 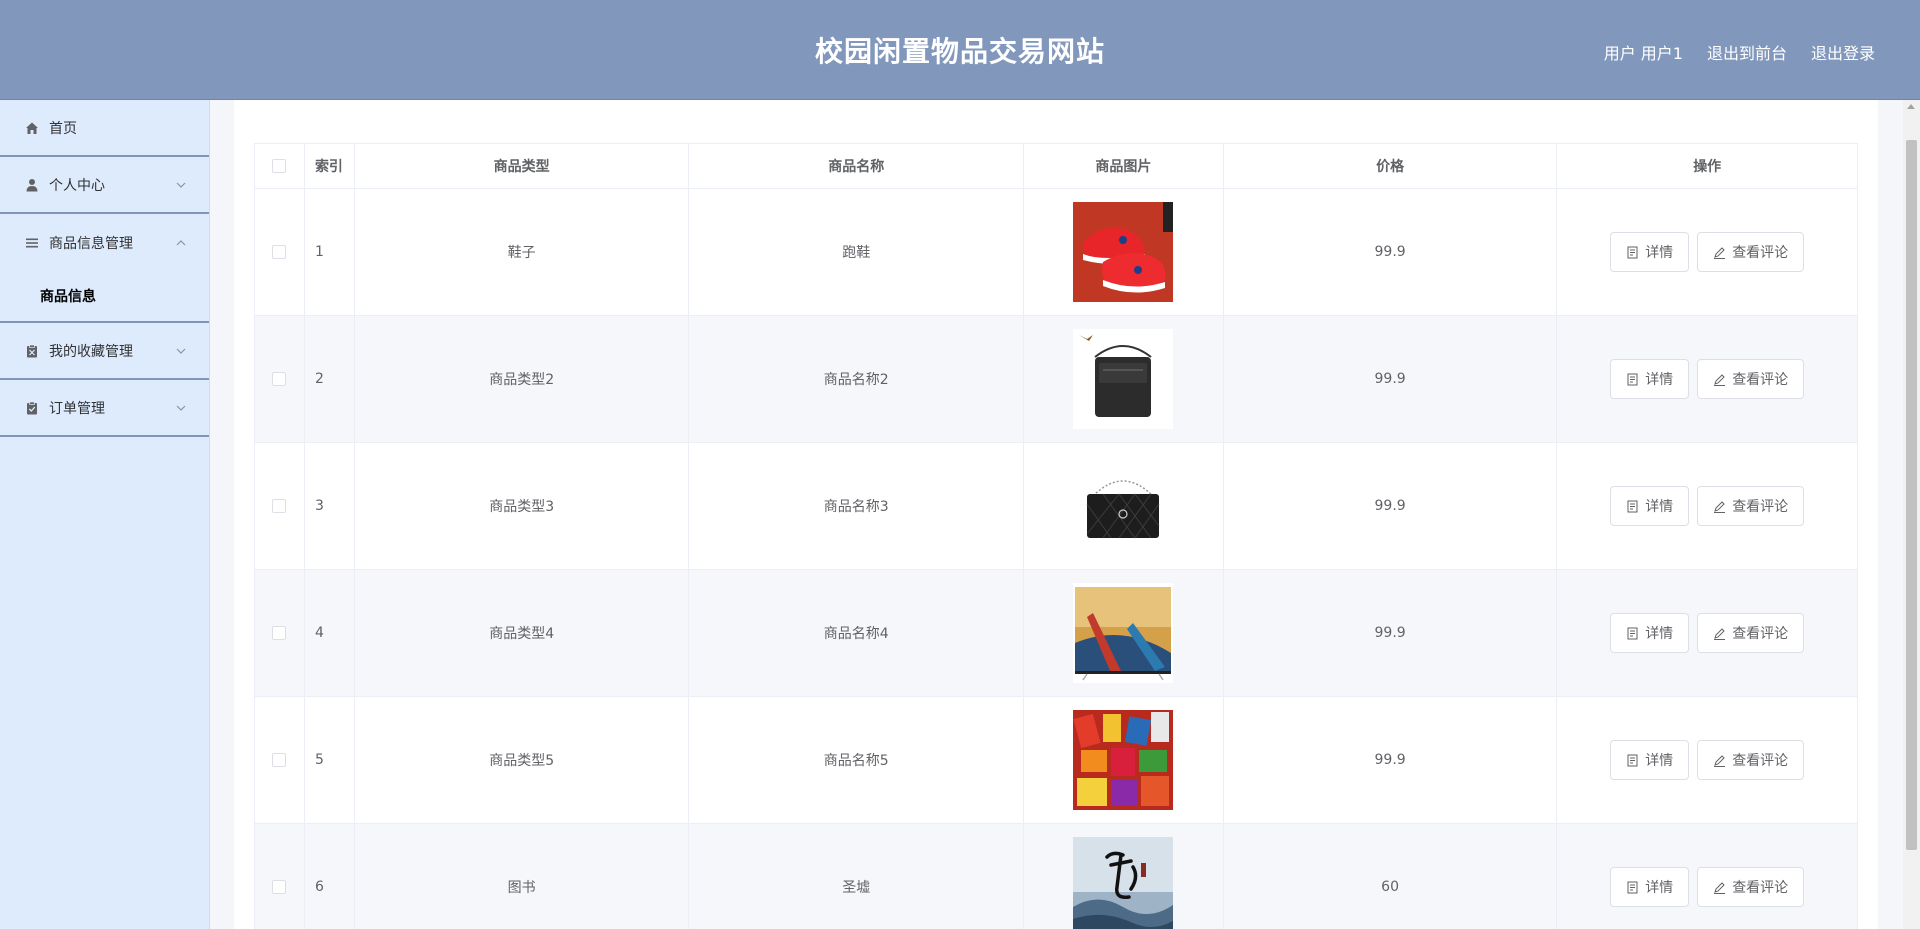 What do you see at coordinates (1056, 760) in the screenshot?
I see `table-row: 5 商品类型5 商品名称5 99.9 详情 查看评论` at bounding box center [1056, 760].